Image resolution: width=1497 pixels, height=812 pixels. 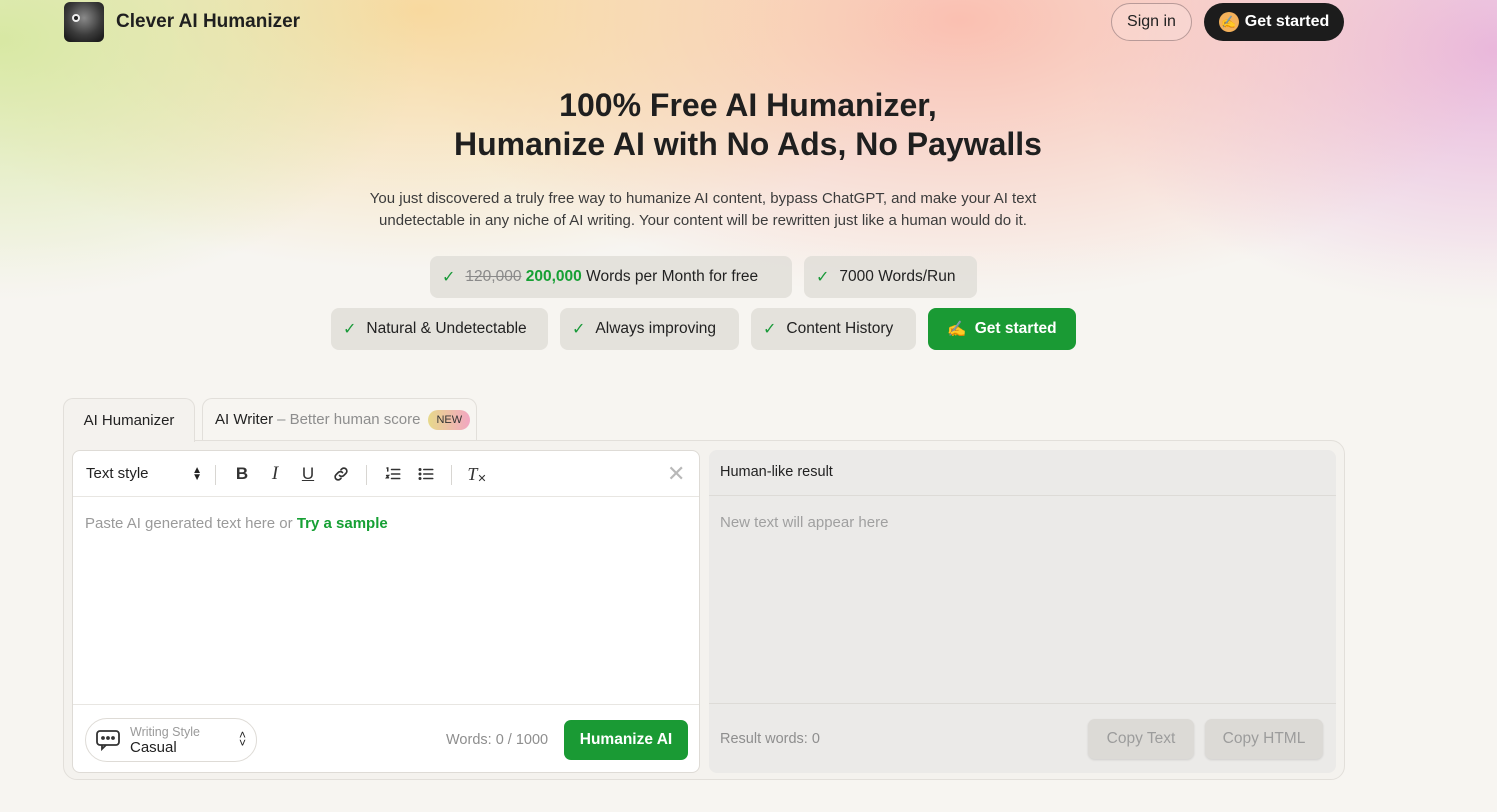 What do you see at coordinates (242, 739) in the screenshot?
I see `chevron-up-down-icon: ˄ ˅` at bounding box center [242, 739].